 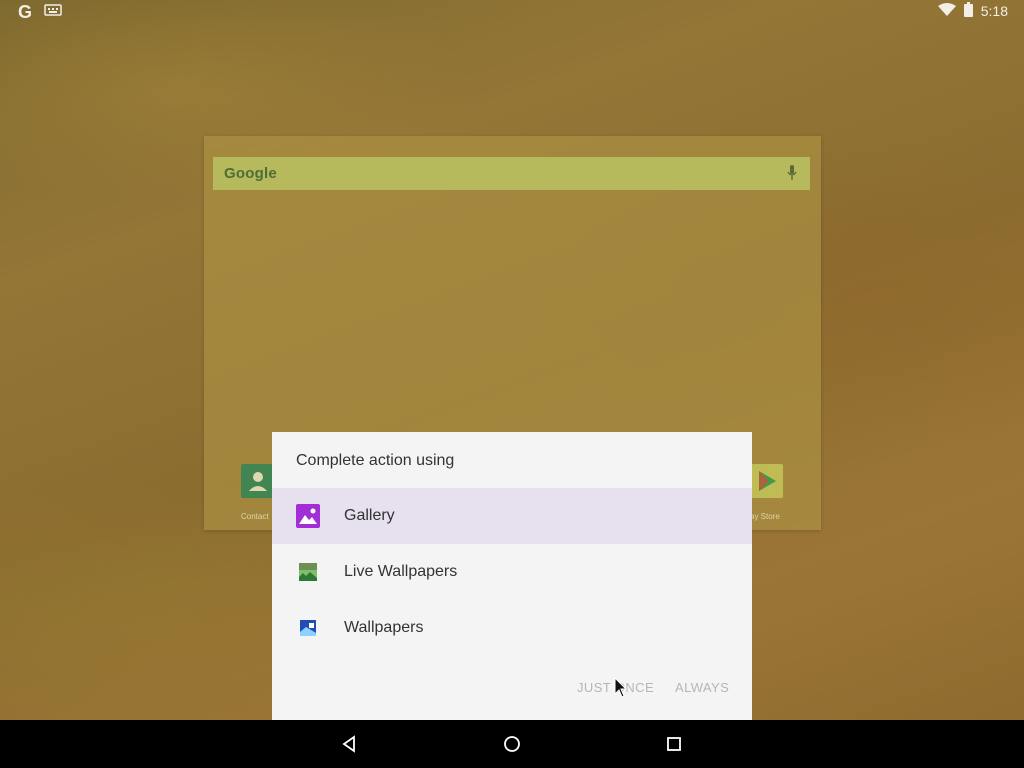 What do you see at coordinates (702, 687) in the screenshot?
I see `always-button: ALWAYS` at bounding box center [702, 687].